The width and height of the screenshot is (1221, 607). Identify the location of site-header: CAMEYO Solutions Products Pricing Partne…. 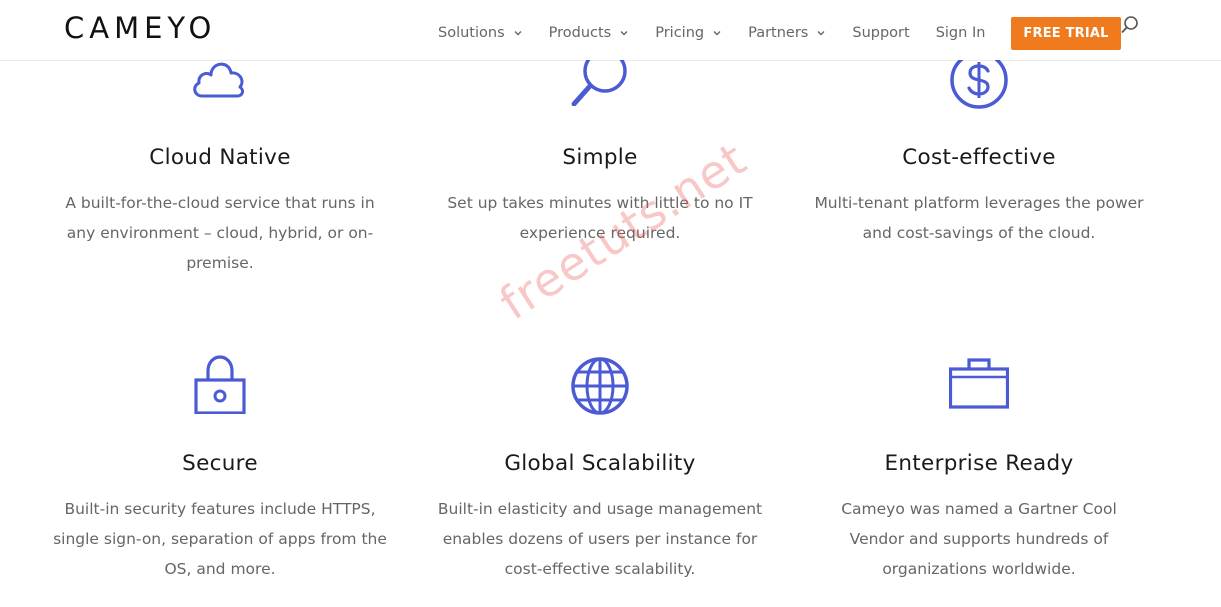
(610, 30).